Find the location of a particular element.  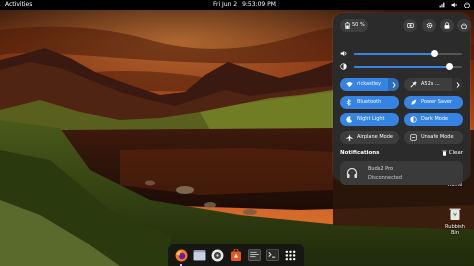

power-saver-icon is located at coordinates (414, 102).